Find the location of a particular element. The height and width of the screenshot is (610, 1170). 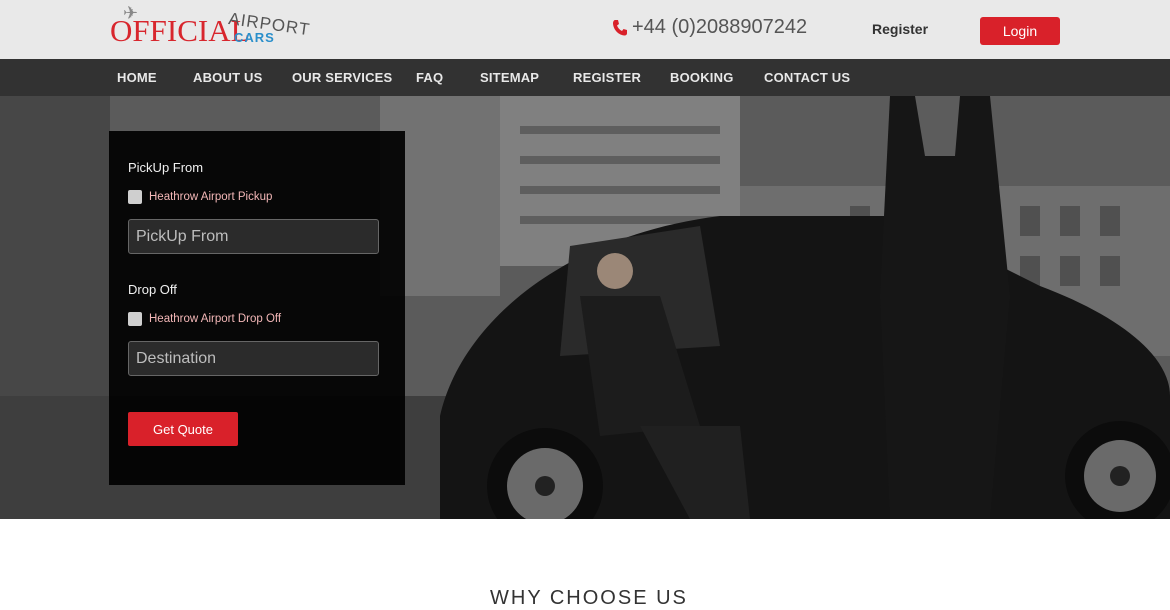

login-button: Login is located at coordinates (1020, 31).